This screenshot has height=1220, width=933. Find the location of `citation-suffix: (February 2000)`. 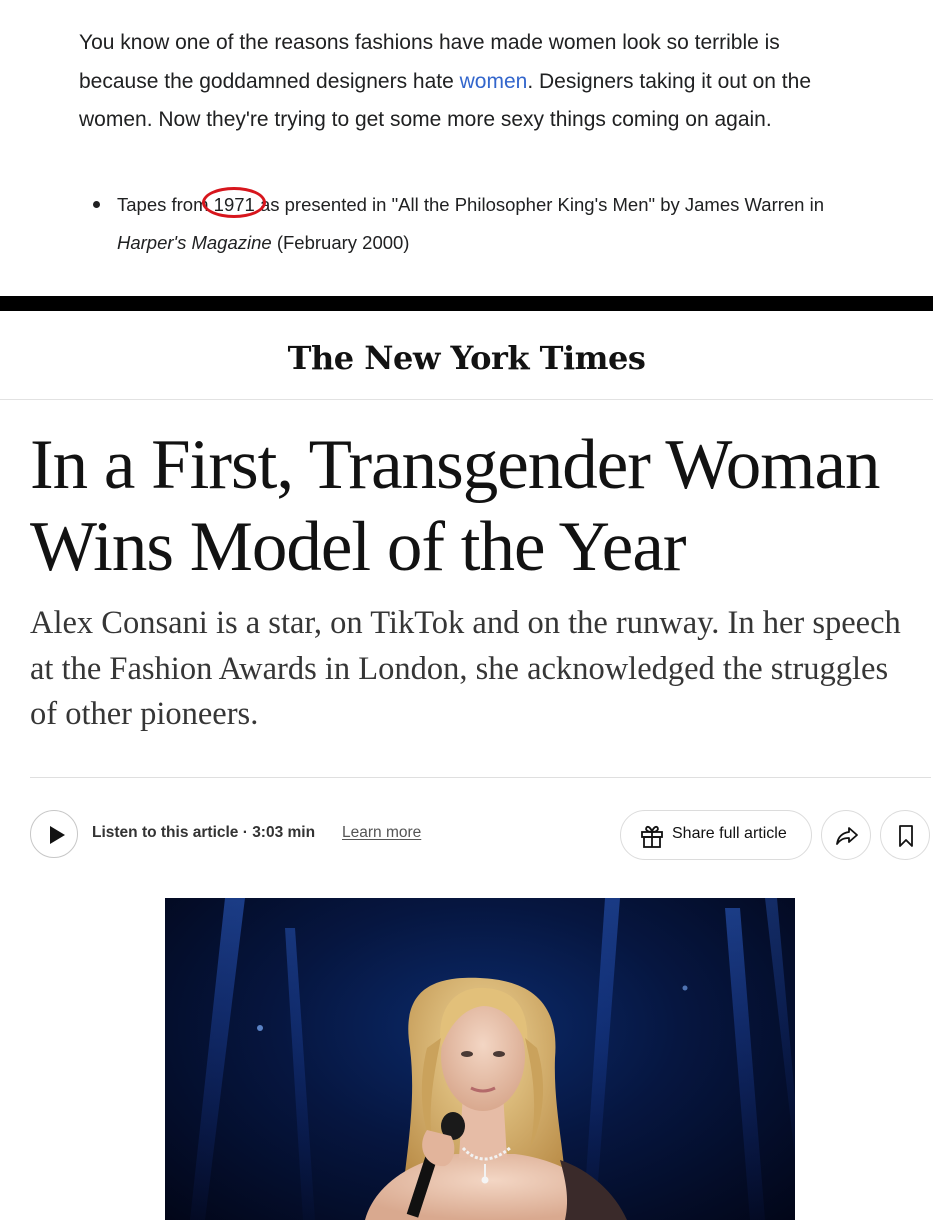

citation-suffix: (February 2000) is located at coordinates (340, 242).